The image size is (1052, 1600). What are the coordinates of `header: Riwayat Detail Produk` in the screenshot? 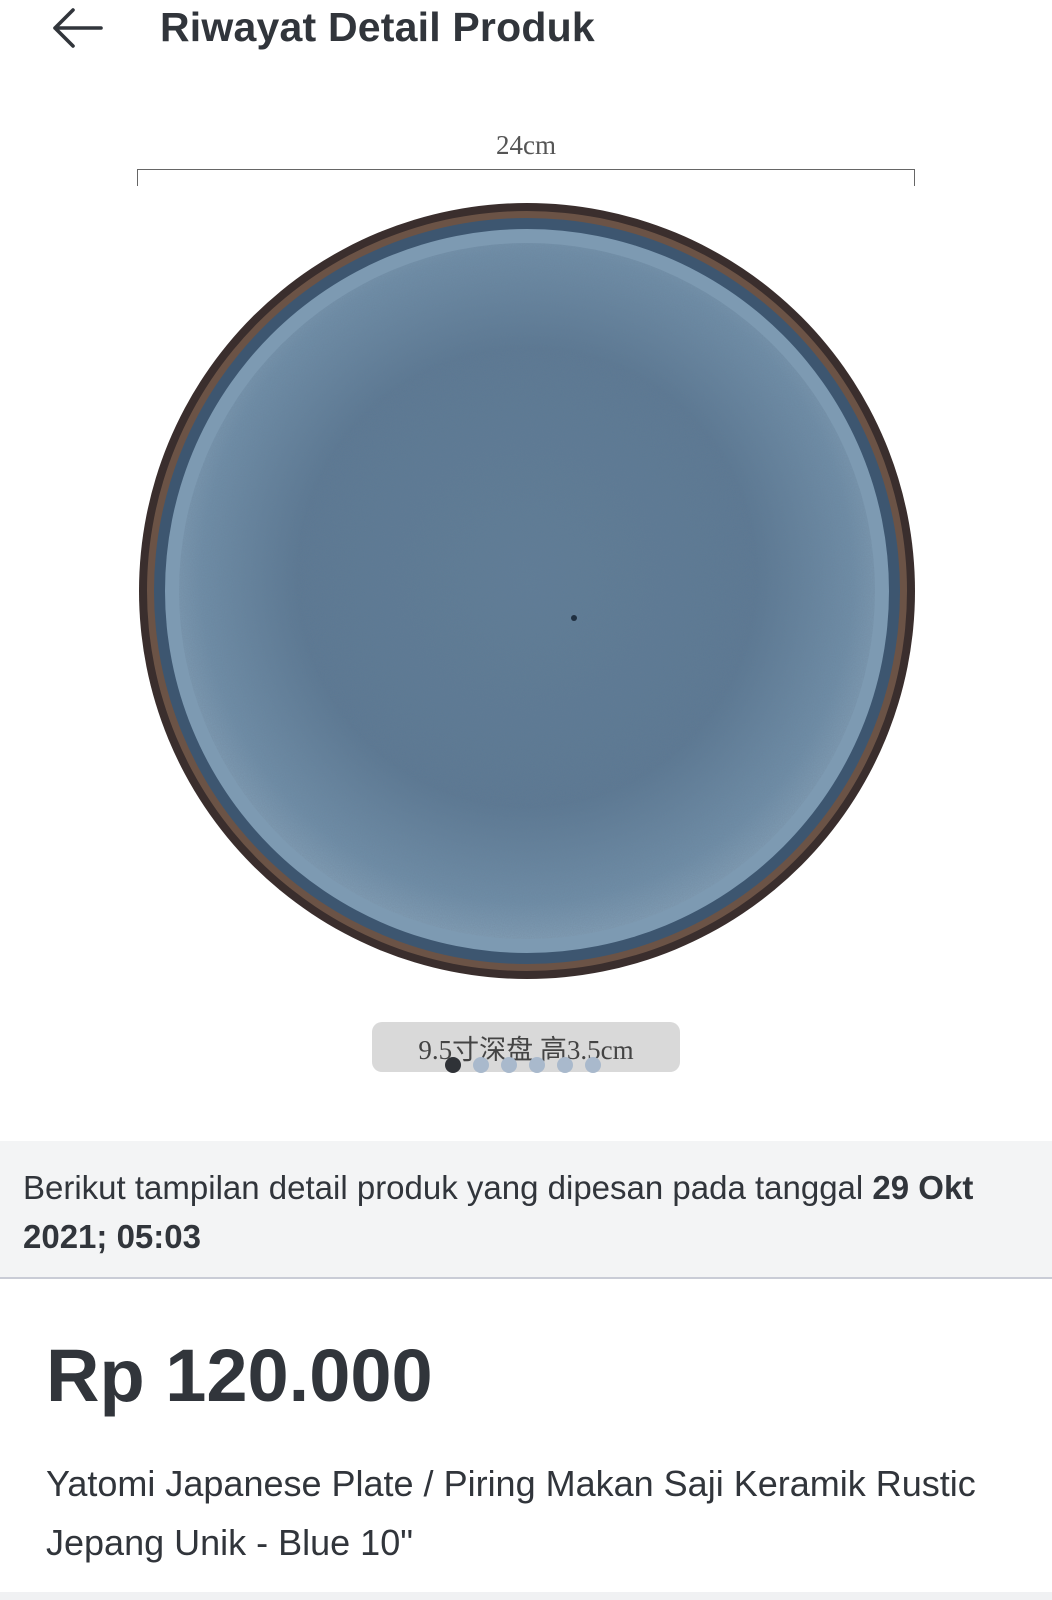 It's located at (526, 30).